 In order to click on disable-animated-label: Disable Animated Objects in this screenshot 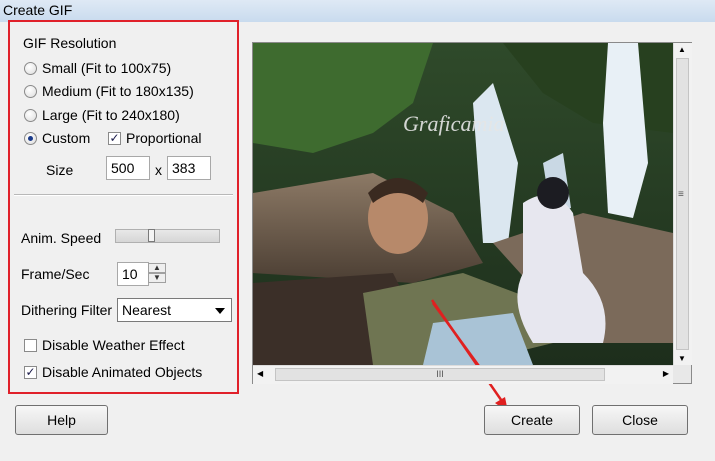, I will do `click(122, 372)`.